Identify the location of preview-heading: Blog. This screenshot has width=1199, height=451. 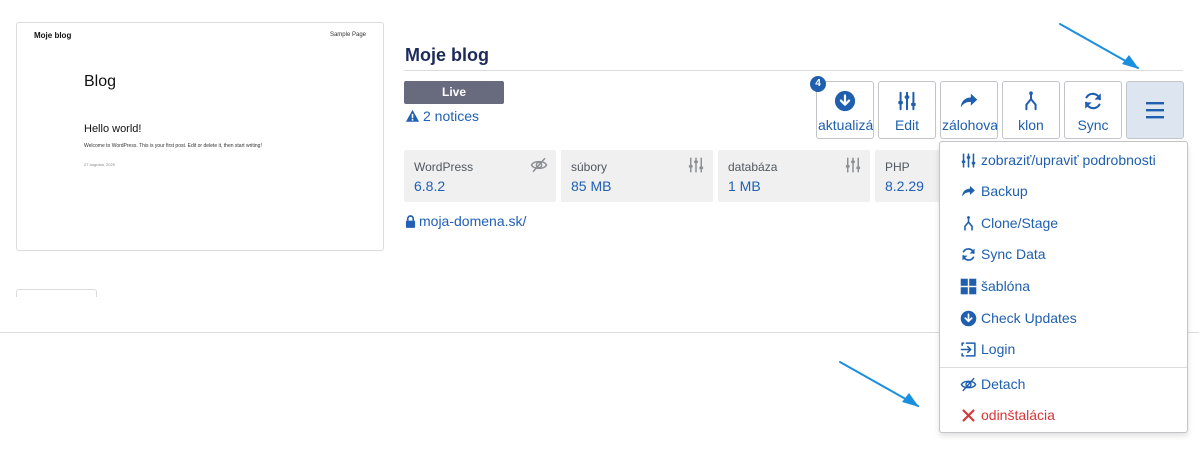
(100, 81).